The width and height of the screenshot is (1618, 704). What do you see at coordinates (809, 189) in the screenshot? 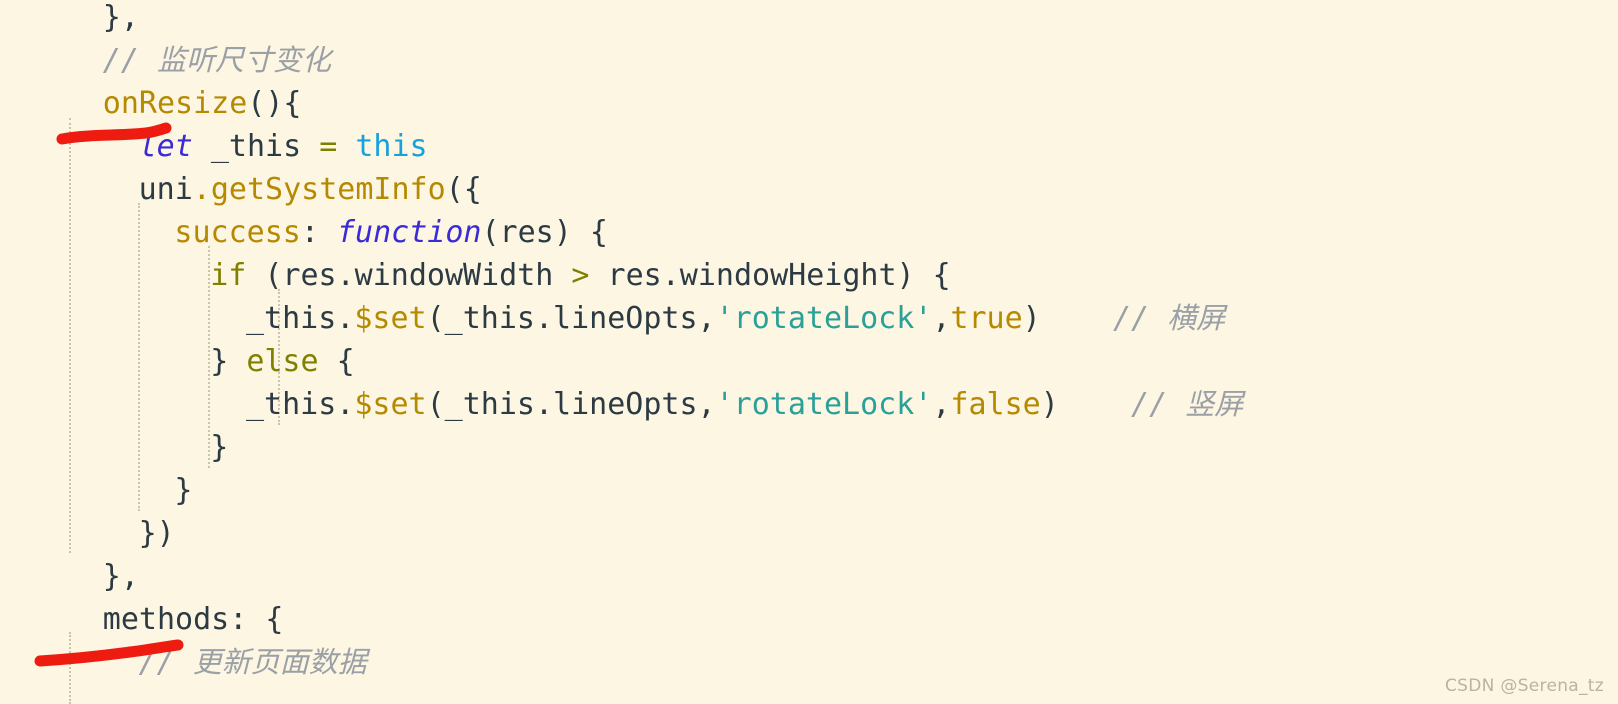
I see `code-line: uni.getSystemInfo({` at bounding box center [809, 189].